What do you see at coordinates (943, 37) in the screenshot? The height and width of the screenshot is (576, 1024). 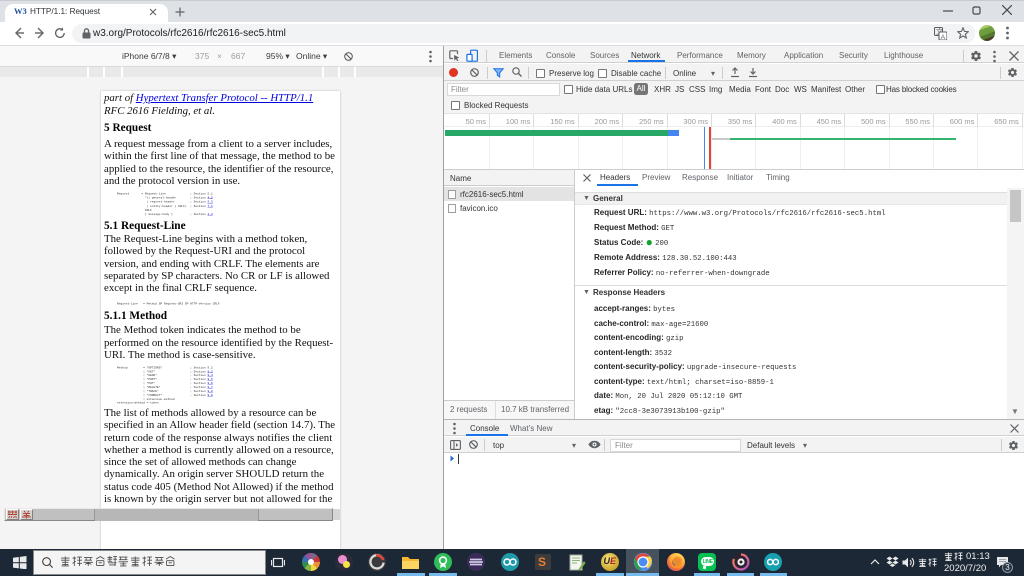 I see `svg-text: A` at bounding box center [943, 37].